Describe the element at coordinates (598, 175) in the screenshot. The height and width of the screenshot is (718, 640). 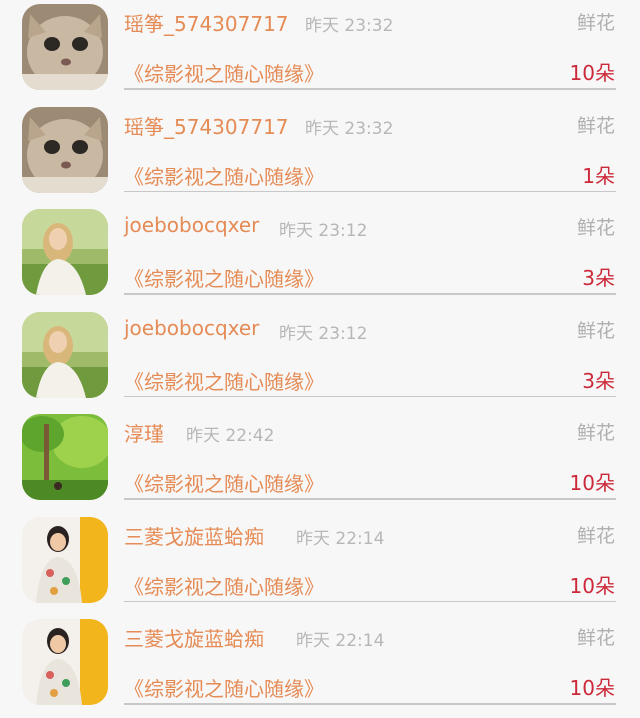
I see `gift-count: 1朵` at that location.